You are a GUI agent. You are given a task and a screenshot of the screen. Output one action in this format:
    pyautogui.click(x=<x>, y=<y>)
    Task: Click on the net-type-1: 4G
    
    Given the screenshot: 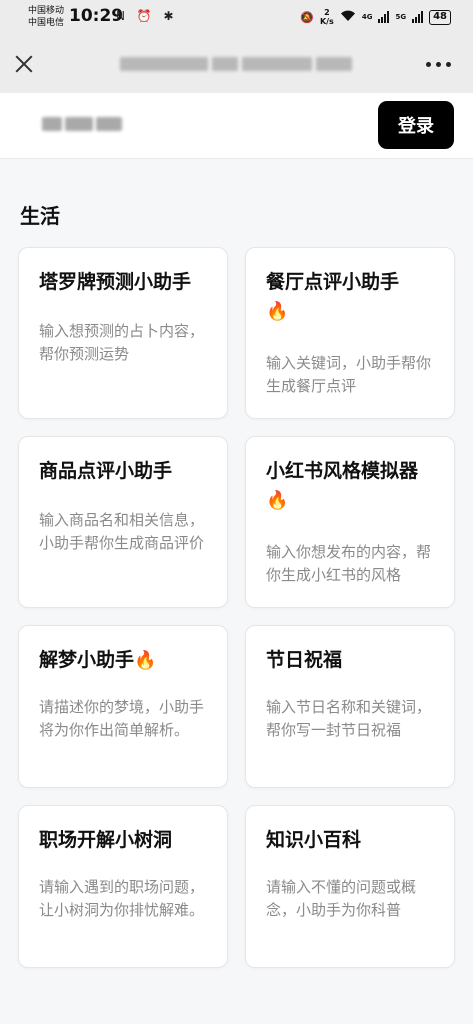 What is the action you would take?
    pyautogui.click(x=367, y=17)
    